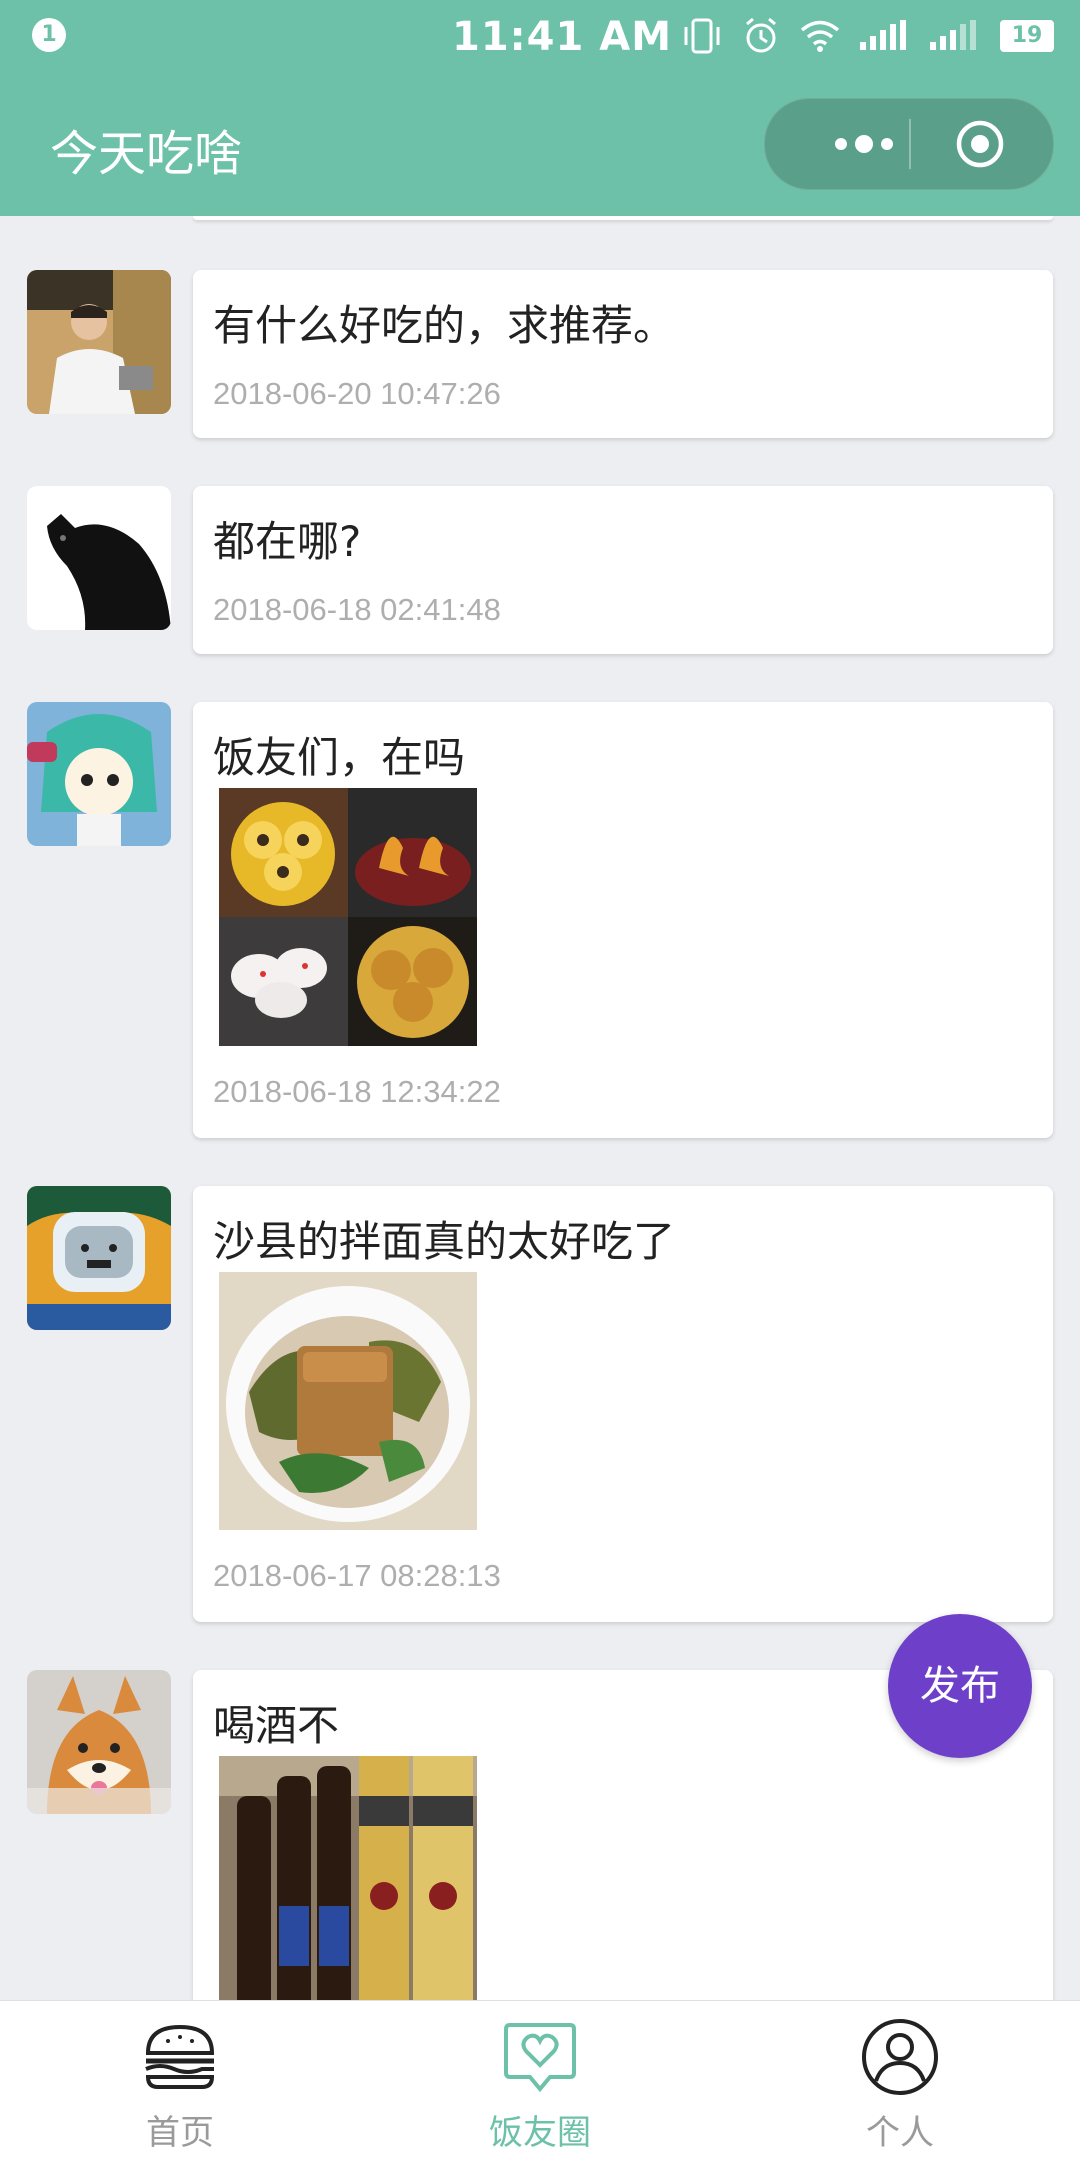 The height and width of the screenshot is (2160, 1080). Describe the element at coordinates (623, 570) in the screenshot. I see `post-card: 都在哪? 2018-06-18 02:41:48` at that location.